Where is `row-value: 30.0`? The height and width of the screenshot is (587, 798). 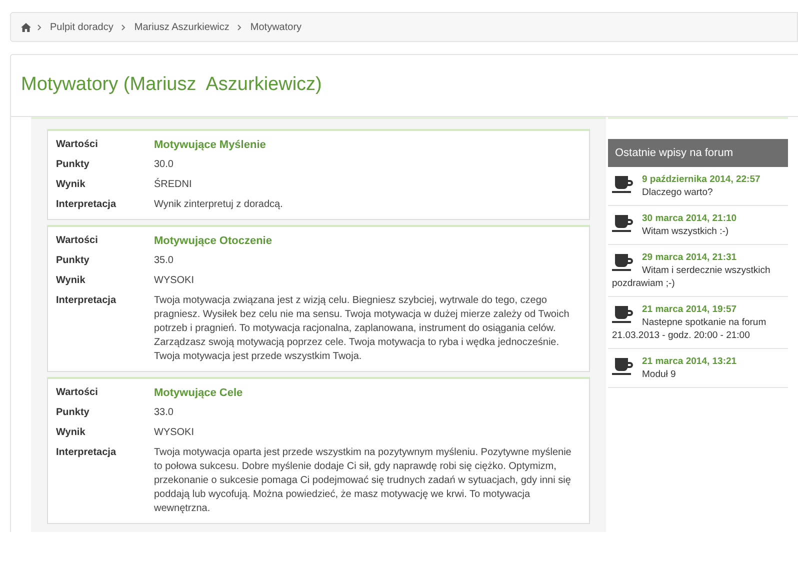 row-value: 30.0 is located at coordinates (164, 165).